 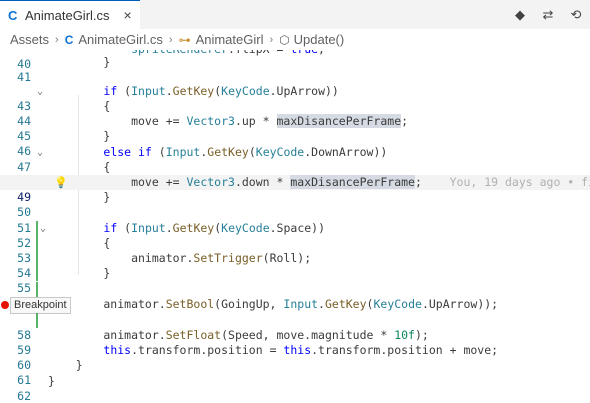 I want to click on code-line-50: 50 }, so click(x=295, y=204).